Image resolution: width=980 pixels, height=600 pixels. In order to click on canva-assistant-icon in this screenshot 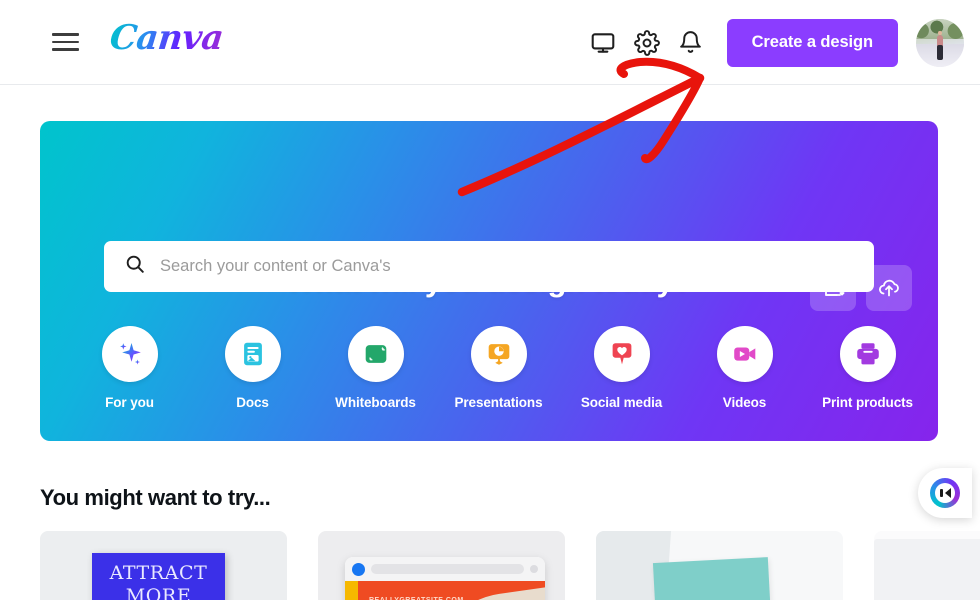, I will do `click(945, 493)`.